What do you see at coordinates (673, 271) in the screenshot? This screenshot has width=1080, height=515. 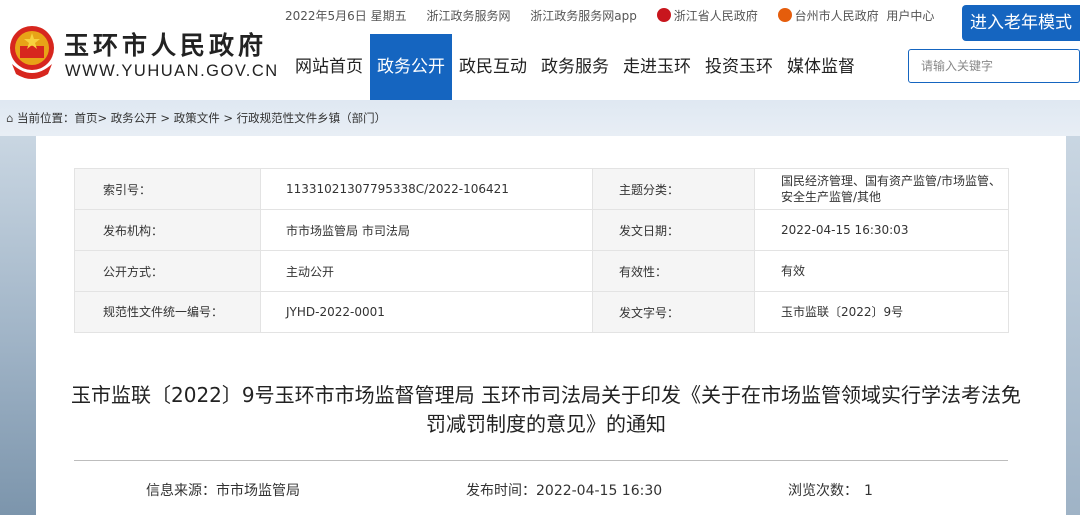 I see `valid-label: 有效性：` at bounding box center [673, 271].